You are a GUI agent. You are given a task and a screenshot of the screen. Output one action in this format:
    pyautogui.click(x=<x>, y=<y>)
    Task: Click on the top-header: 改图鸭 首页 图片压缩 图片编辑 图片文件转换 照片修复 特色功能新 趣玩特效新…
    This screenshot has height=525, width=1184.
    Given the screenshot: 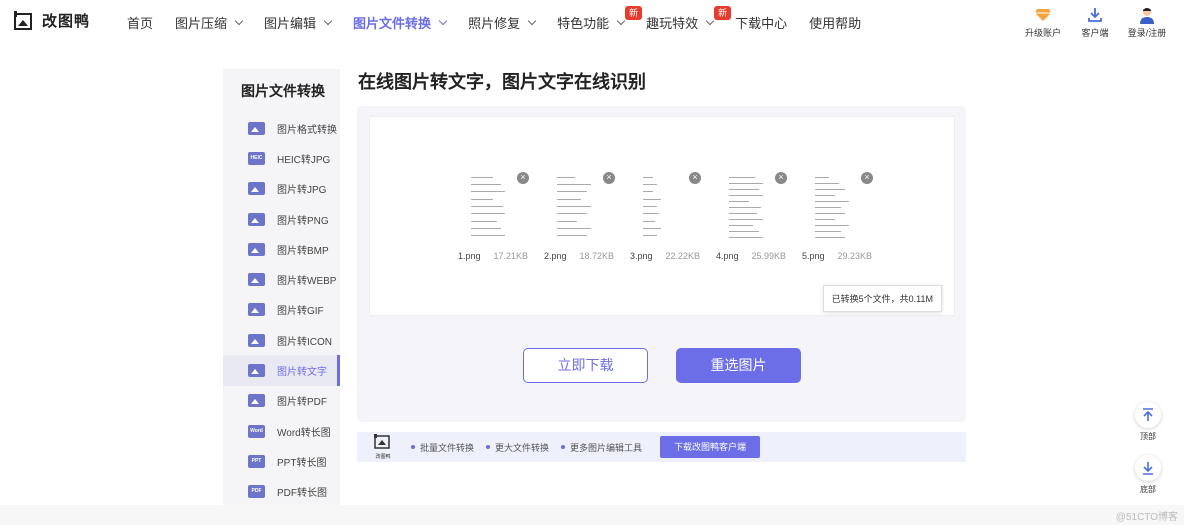 What is the action you would take?
    pyautogui.click(x=592, y=22)
    